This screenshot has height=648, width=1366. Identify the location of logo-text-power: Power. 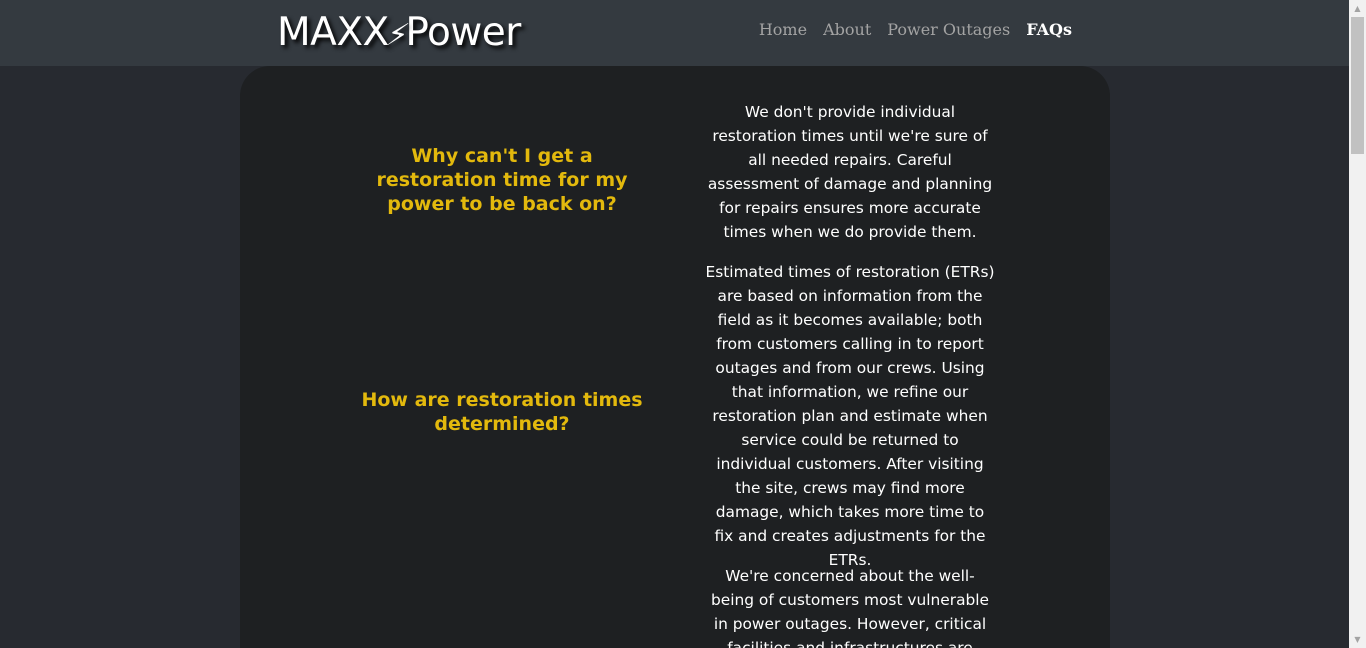
(463, 32).